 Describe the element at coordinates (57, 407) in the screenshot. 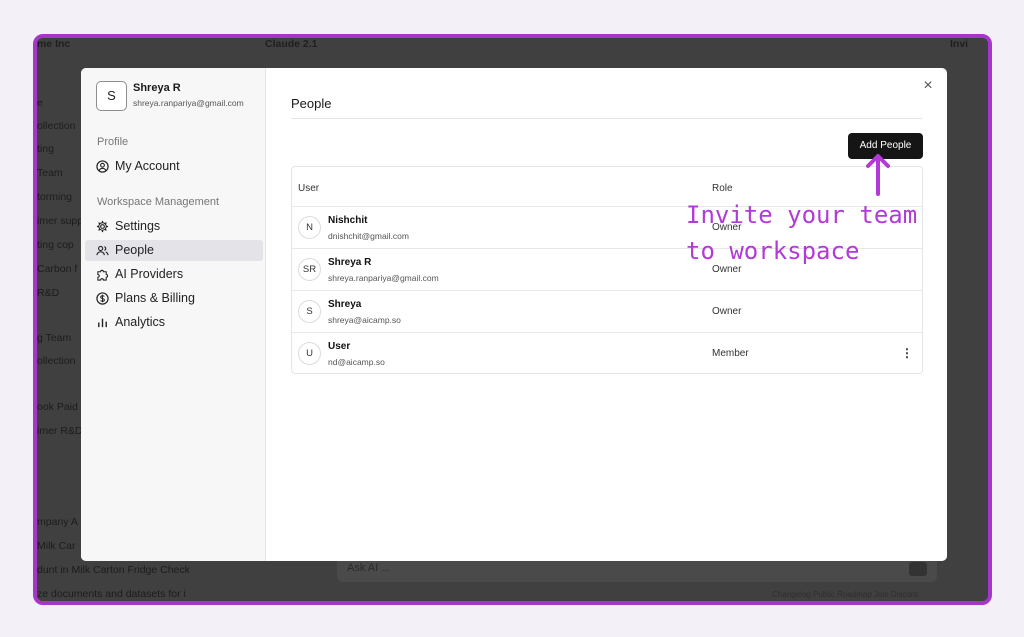

I see `bg-sidebar-item: ook Paid` at that location.